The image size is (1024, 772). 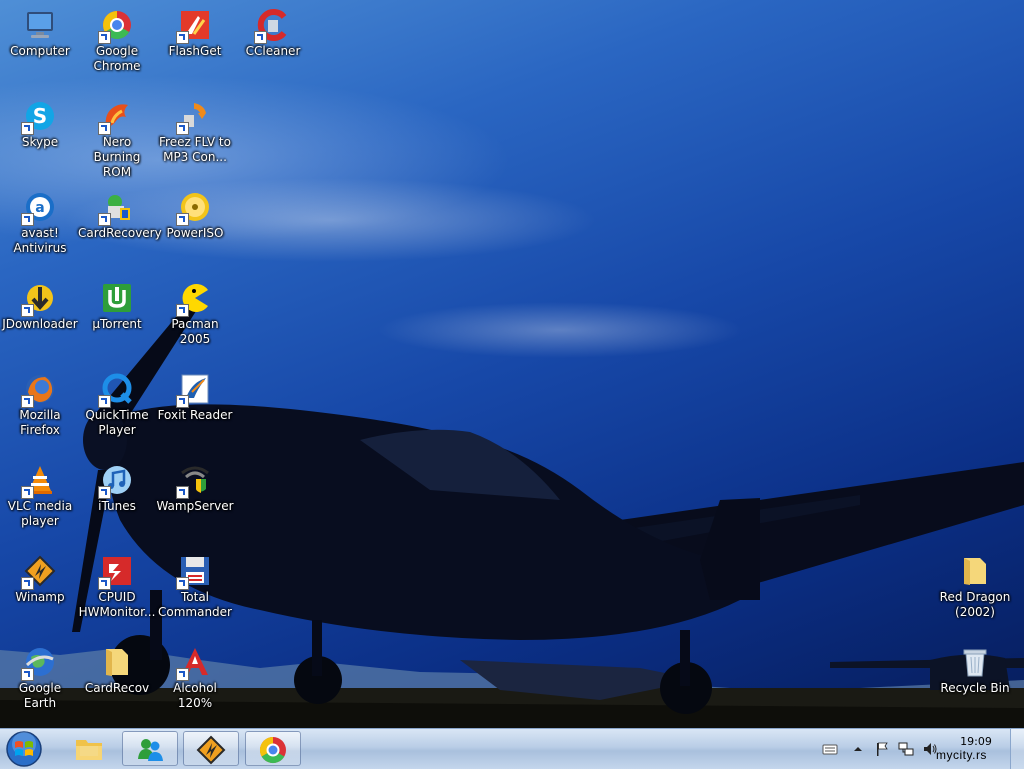 What do you see at coordinates (1017, 749) in the screenshot?
I see `show-desktop-button` at bounding box center [1017, 749].